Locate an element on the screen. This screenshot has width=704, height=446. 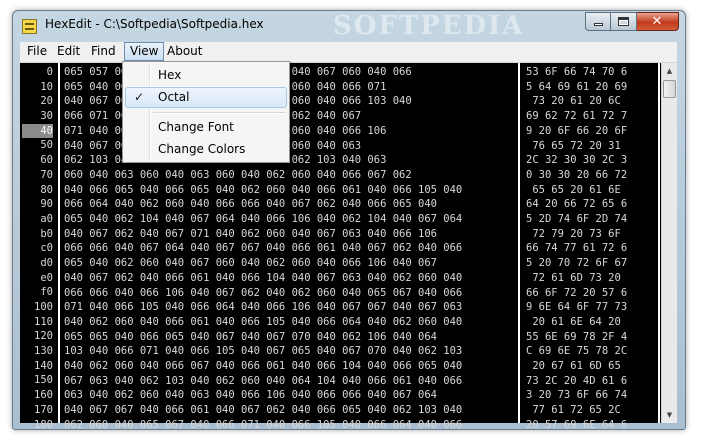
offset-row: d0 is located at coordinates (46, 262).